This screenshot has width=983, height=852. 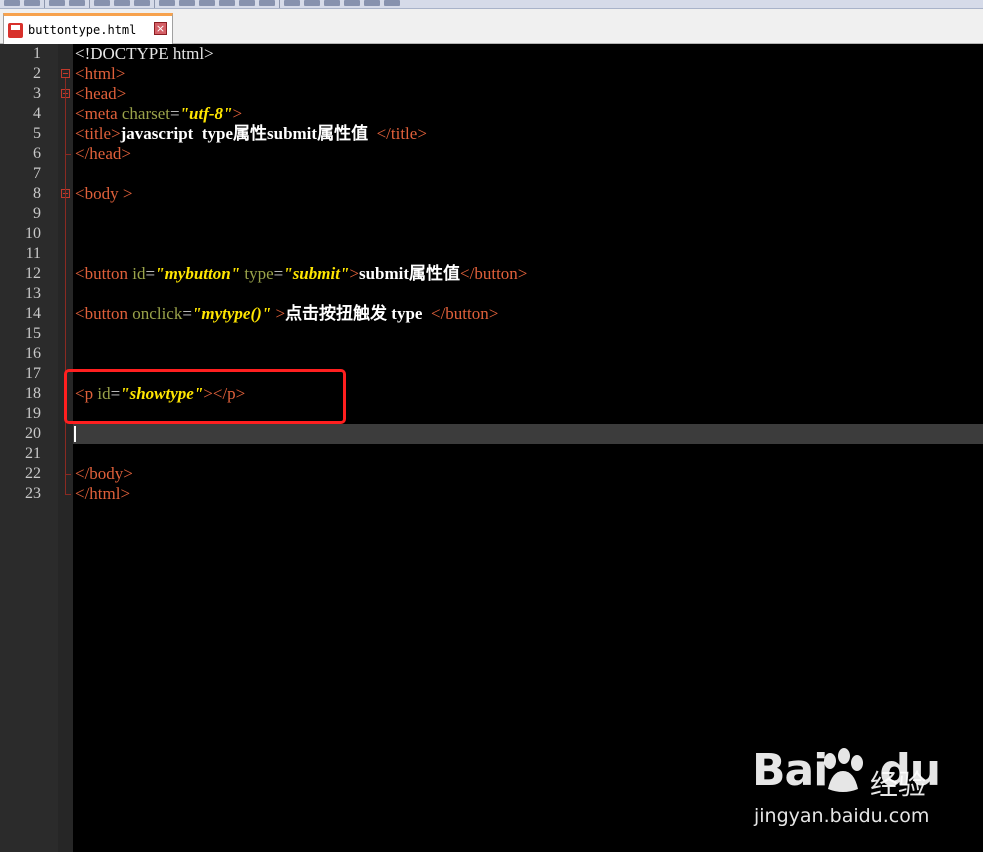 What do you see at coordinates (33, 453) in the screenshot?
I see `line-number: 21` at bounding box center [33, 453].